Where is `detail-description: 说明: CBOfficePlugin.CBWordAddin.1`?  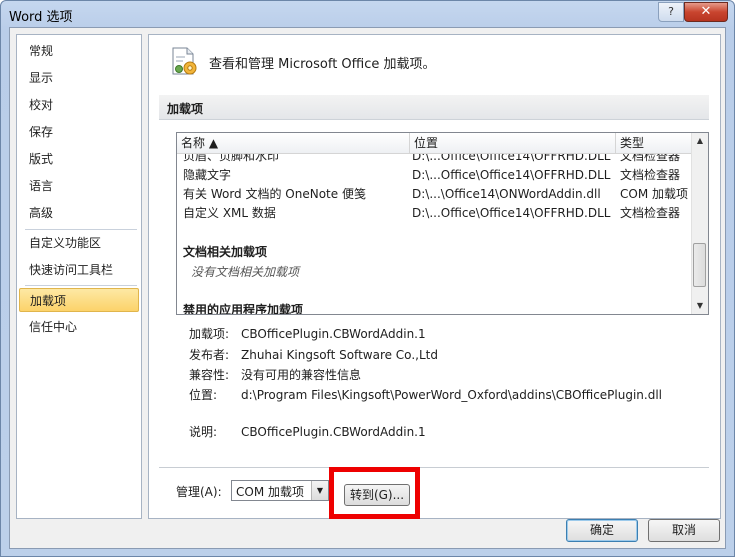 detail-description: 说明: CBOfficePlugin.CBWordAddin.1 is located at coordinates (307, 432).